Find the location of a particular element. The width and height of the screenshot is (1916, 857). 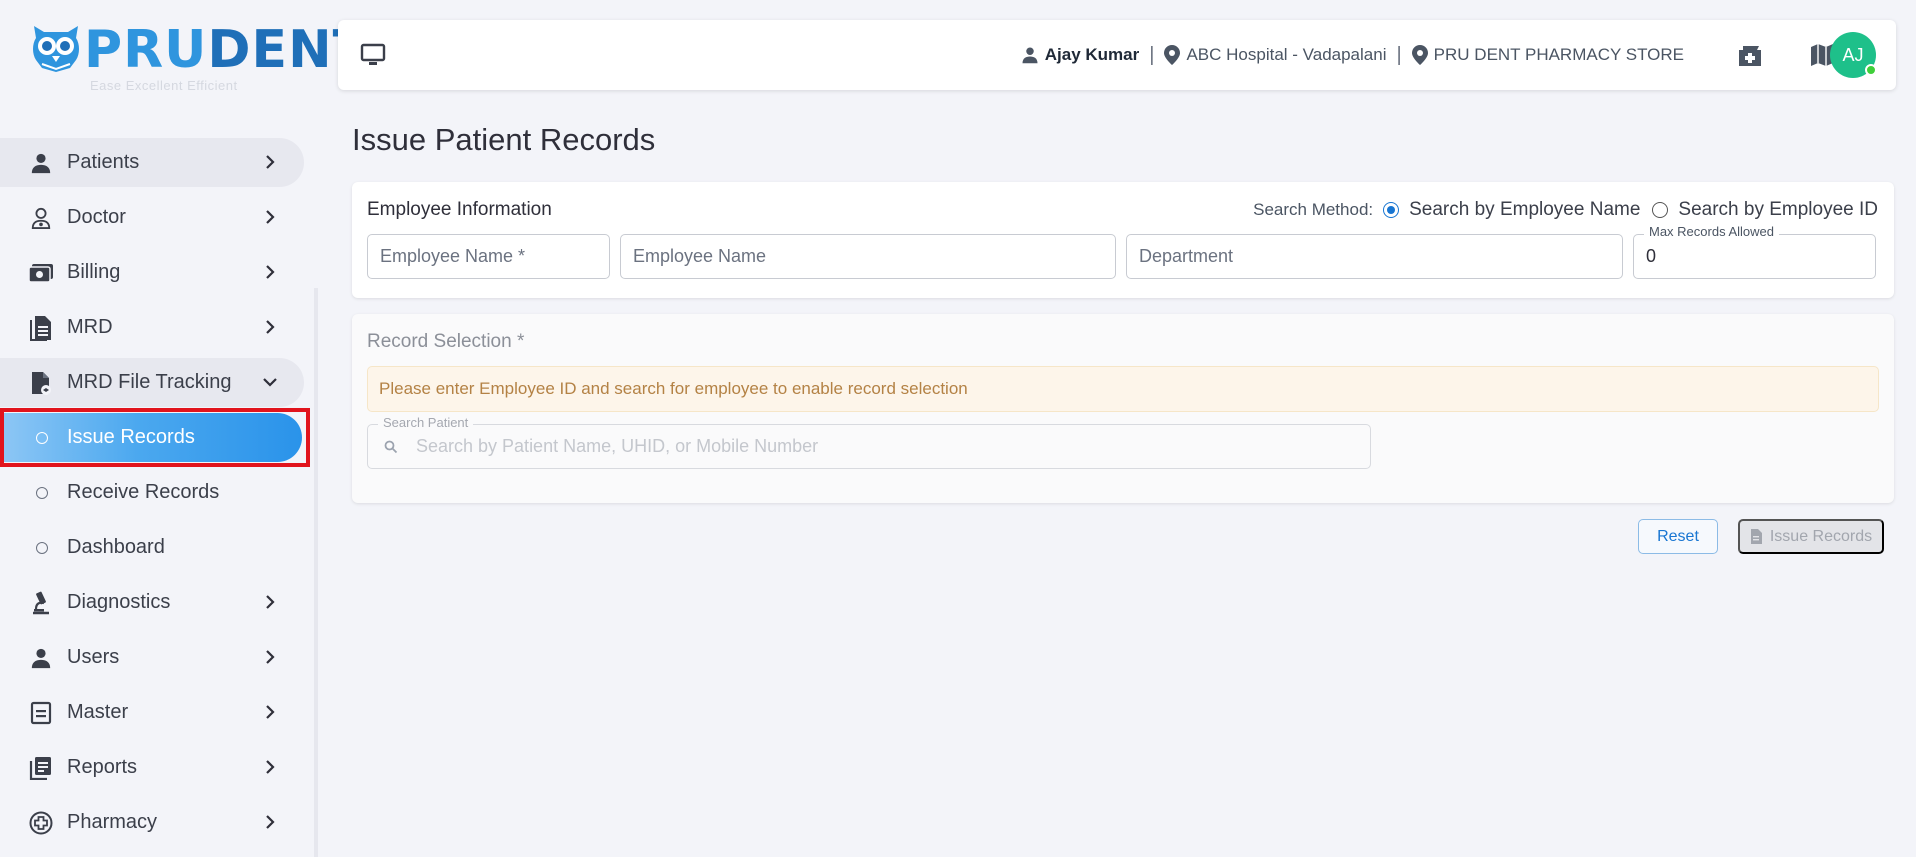

issue-records-label: Issue Records is located at coordinates (1821, 536).